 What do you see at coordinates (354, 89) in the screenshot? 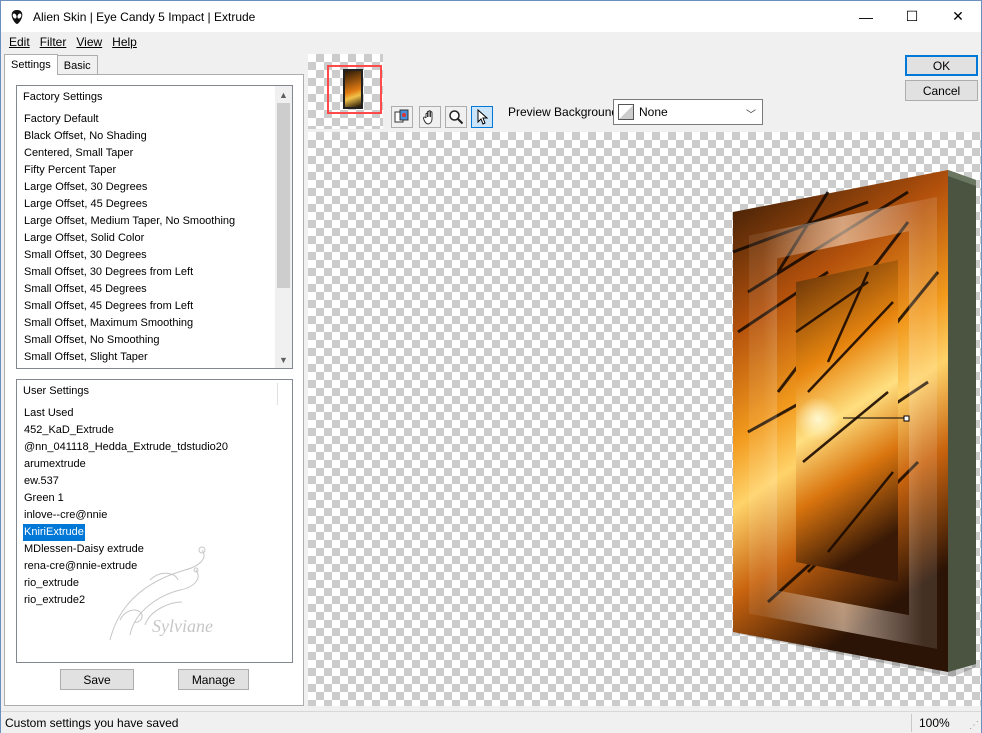
I see `navigator-viewport-frame` at bounding box center [354, 89].